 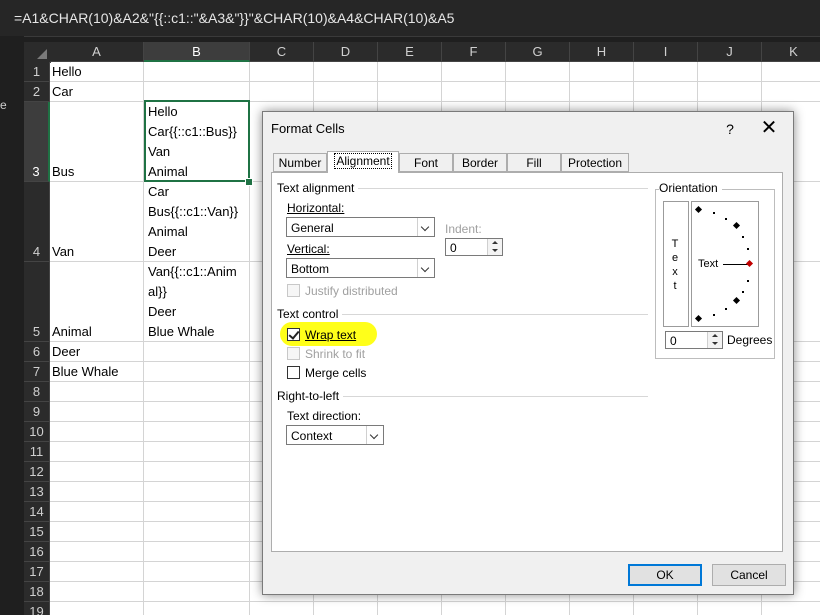 What do you see at coordinates (474, 52) in the screenshot?
I see `column-header-f: F` at bounding box center [474, 52].